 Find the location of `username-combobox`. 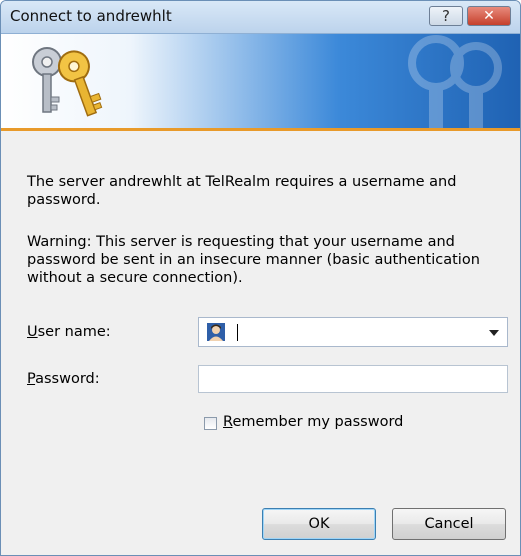

username-combobox is located at coordinates (353, 332).